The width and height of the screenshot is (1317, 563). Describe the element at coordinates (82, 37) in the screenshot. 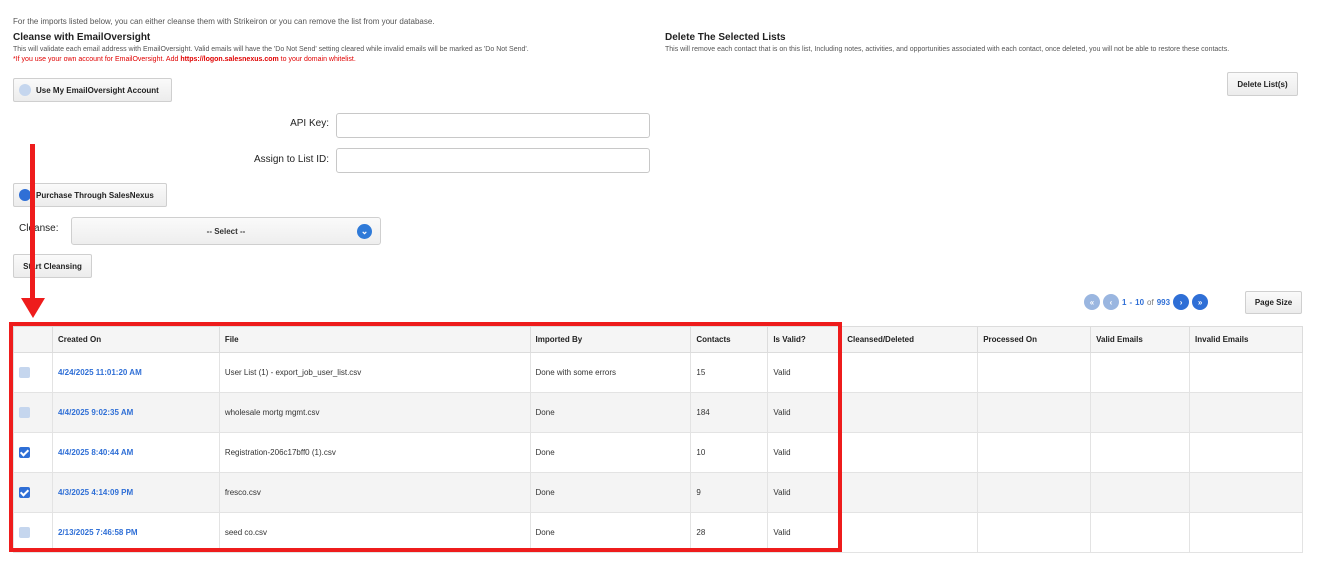

I see `cleanse-title: Cleanse with EmailOversight` at that location.